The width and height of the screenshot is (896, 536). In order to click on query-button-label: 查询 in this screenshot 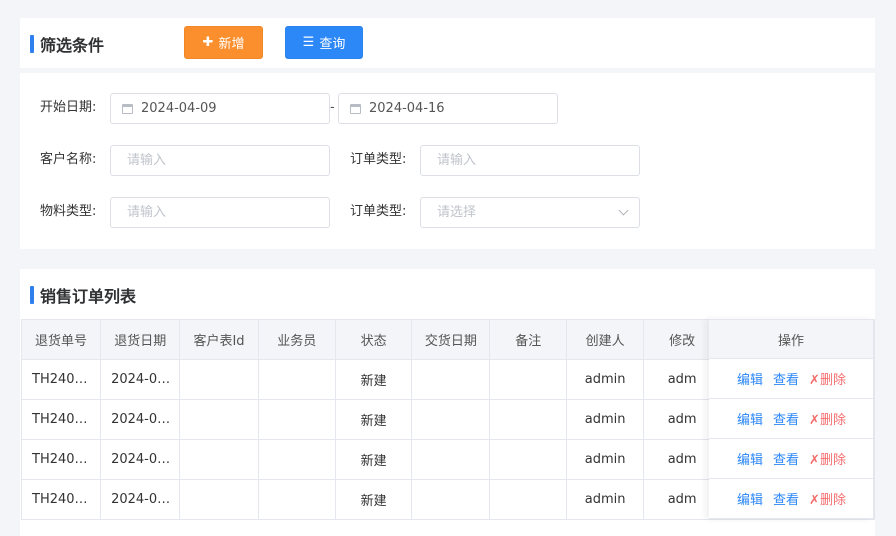, I will do `click(332, 44)`.